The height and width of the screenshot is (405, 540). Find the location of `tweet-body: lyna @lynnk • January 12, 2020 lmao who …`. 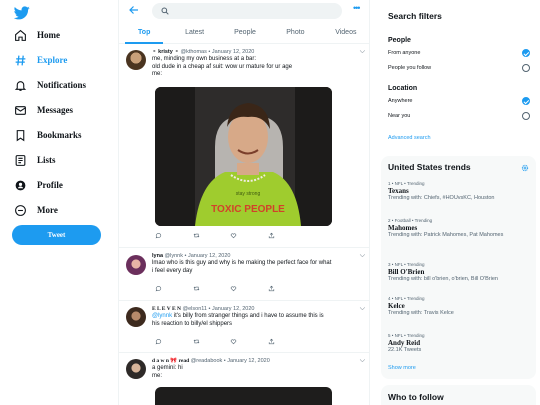

tweet-body: lyna @lynnk • January 12, 2020 lmao who … is located at coordinates (254, 263).